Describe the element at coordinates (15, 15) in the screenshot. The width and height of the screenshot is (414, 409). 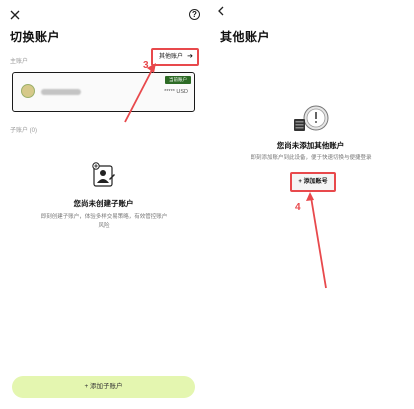
I see `close-icon` at that location.